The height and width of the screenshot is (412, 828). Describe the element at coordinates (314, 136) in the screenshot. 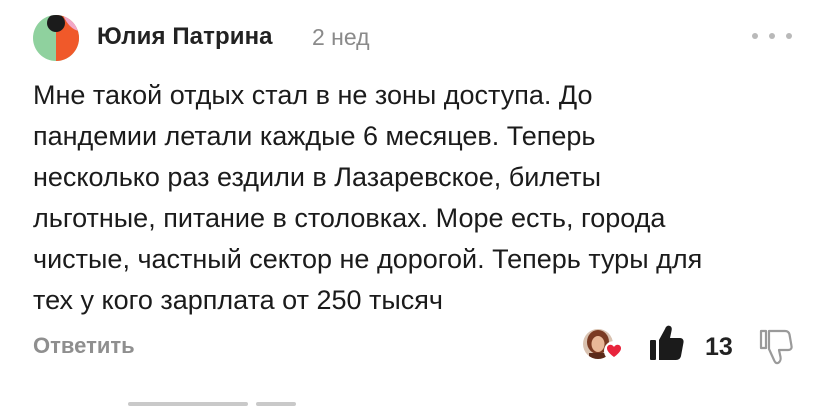

I see `comment-text-line: пандемии летали каждые 6 месяцев. Теперь` at that location.